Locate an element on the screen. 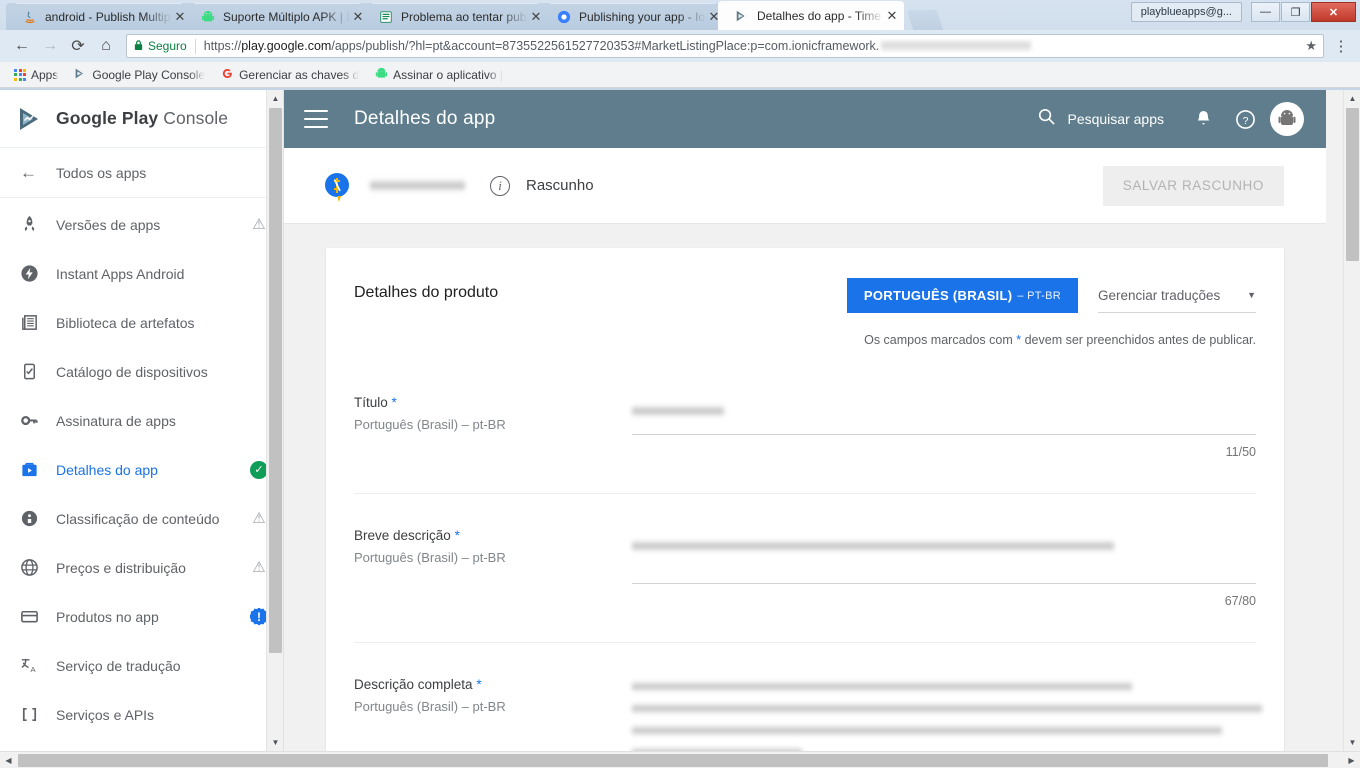 This screenshot has height=768, width=1360. browser-tab: android - Publish Multip ✕ is located at coordinates (99, 16).